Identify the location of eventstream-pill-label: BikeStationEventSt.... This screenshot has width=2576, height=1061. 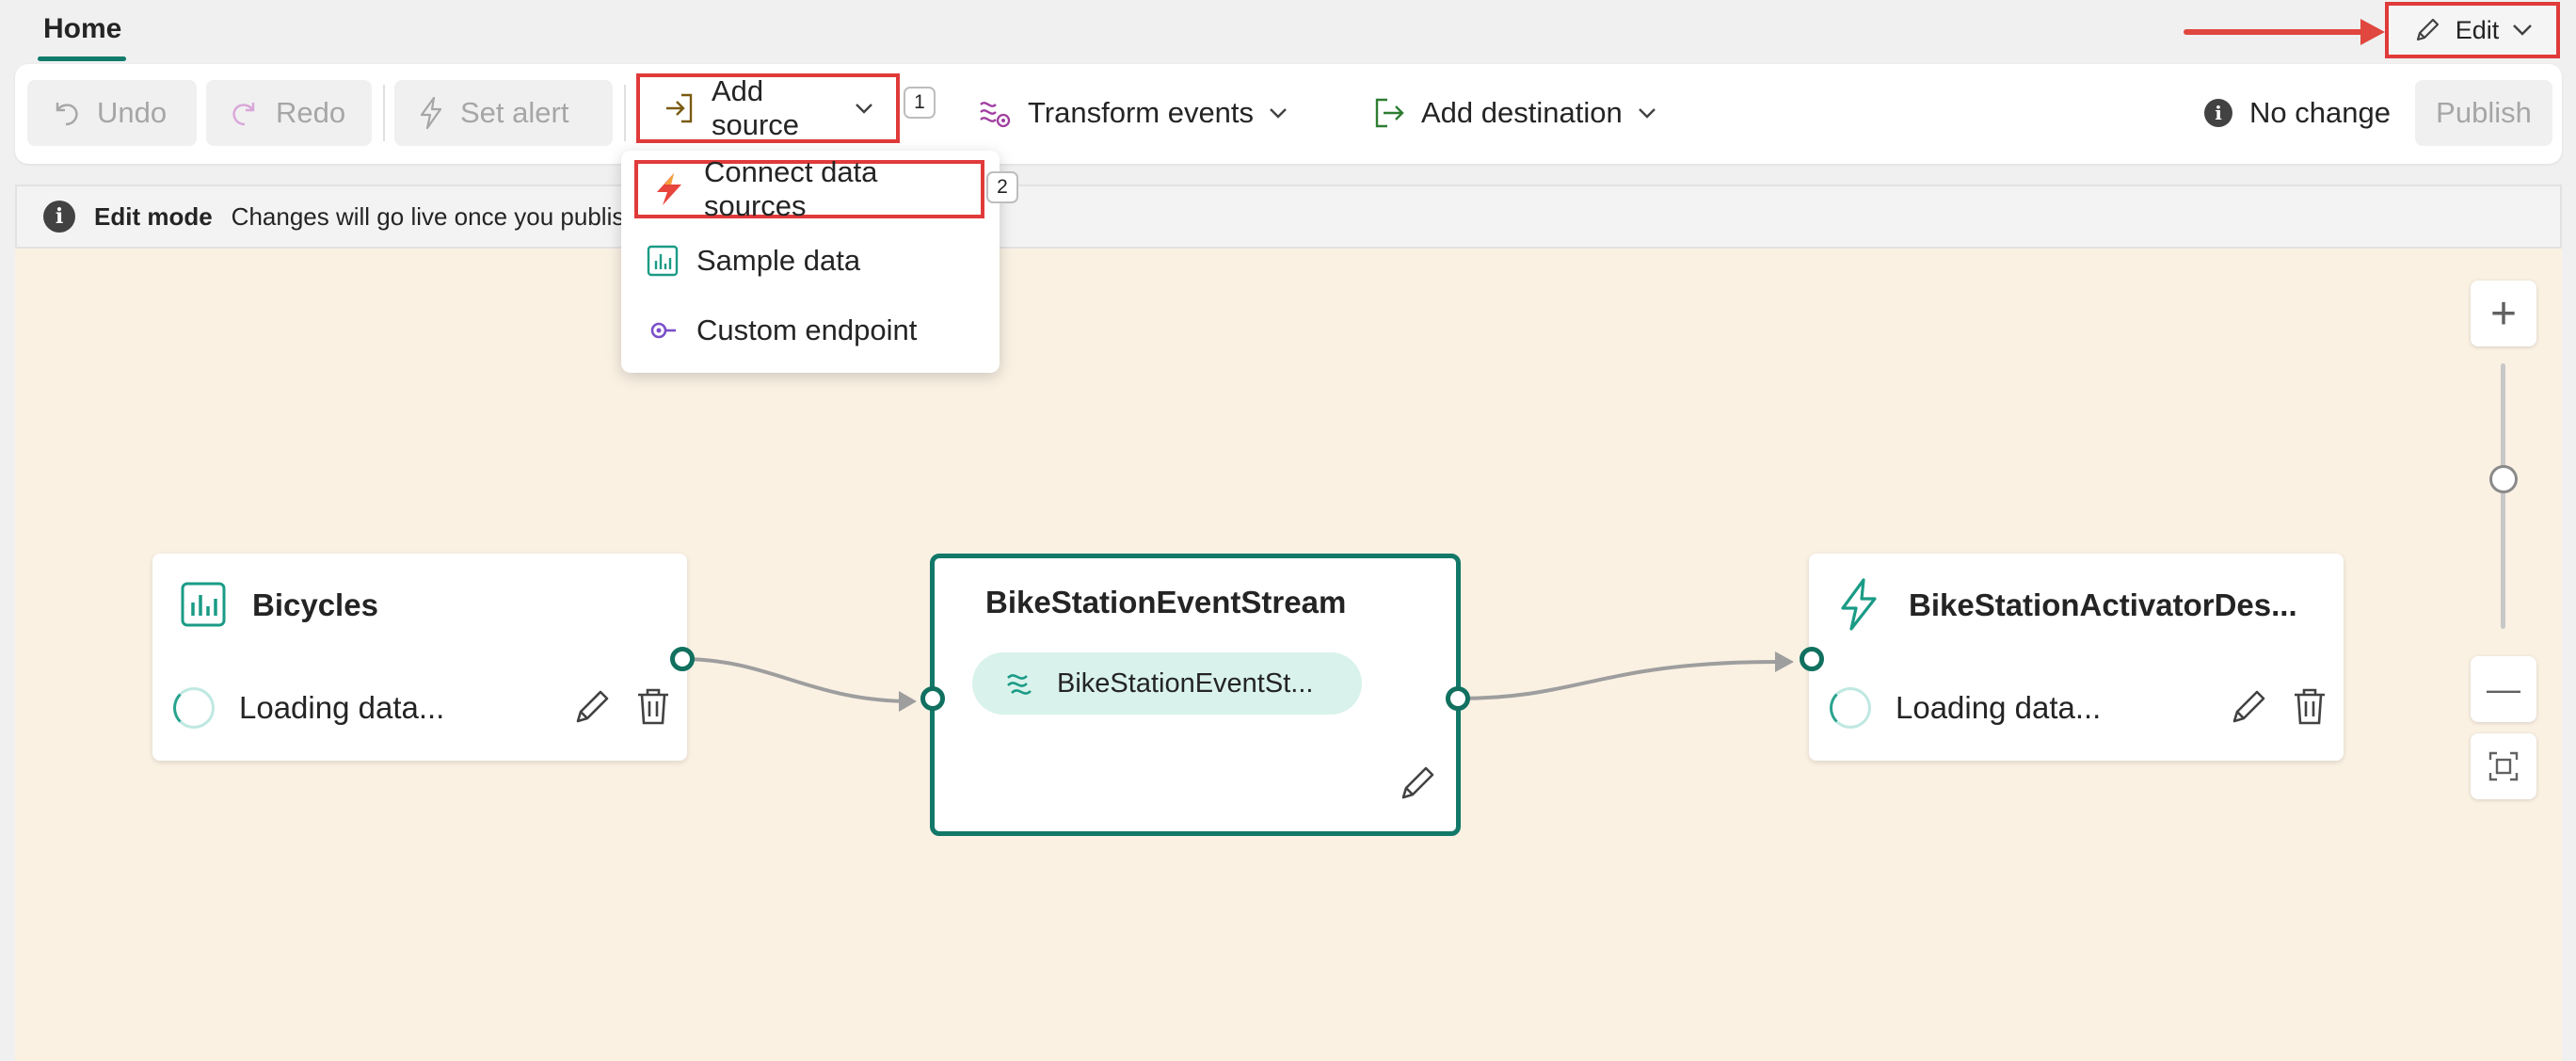
(1185, 683).